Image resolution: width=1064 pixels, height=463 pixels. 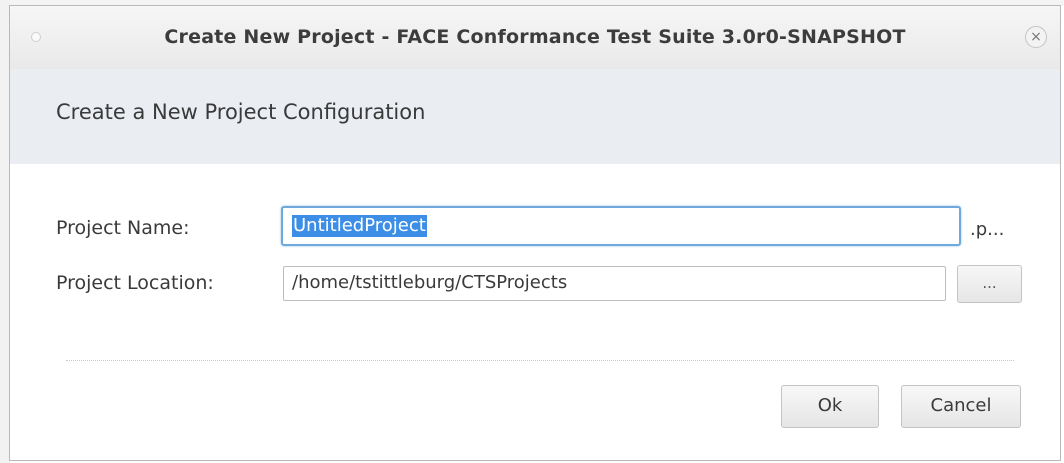 I want to click on project-name-input: UntitledProject, so click(x=621, y=226).